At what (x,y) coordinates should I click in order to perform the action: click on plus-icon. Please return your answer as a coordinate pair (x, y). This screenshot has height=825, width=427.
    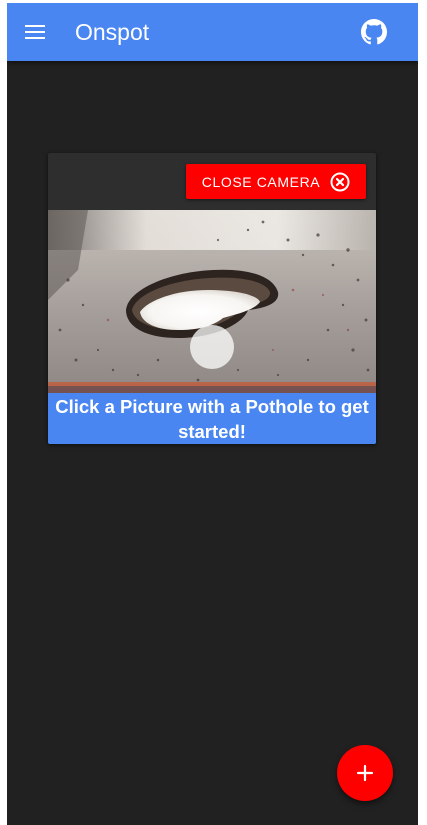
    Looking at the image, I should click on (365, 773).